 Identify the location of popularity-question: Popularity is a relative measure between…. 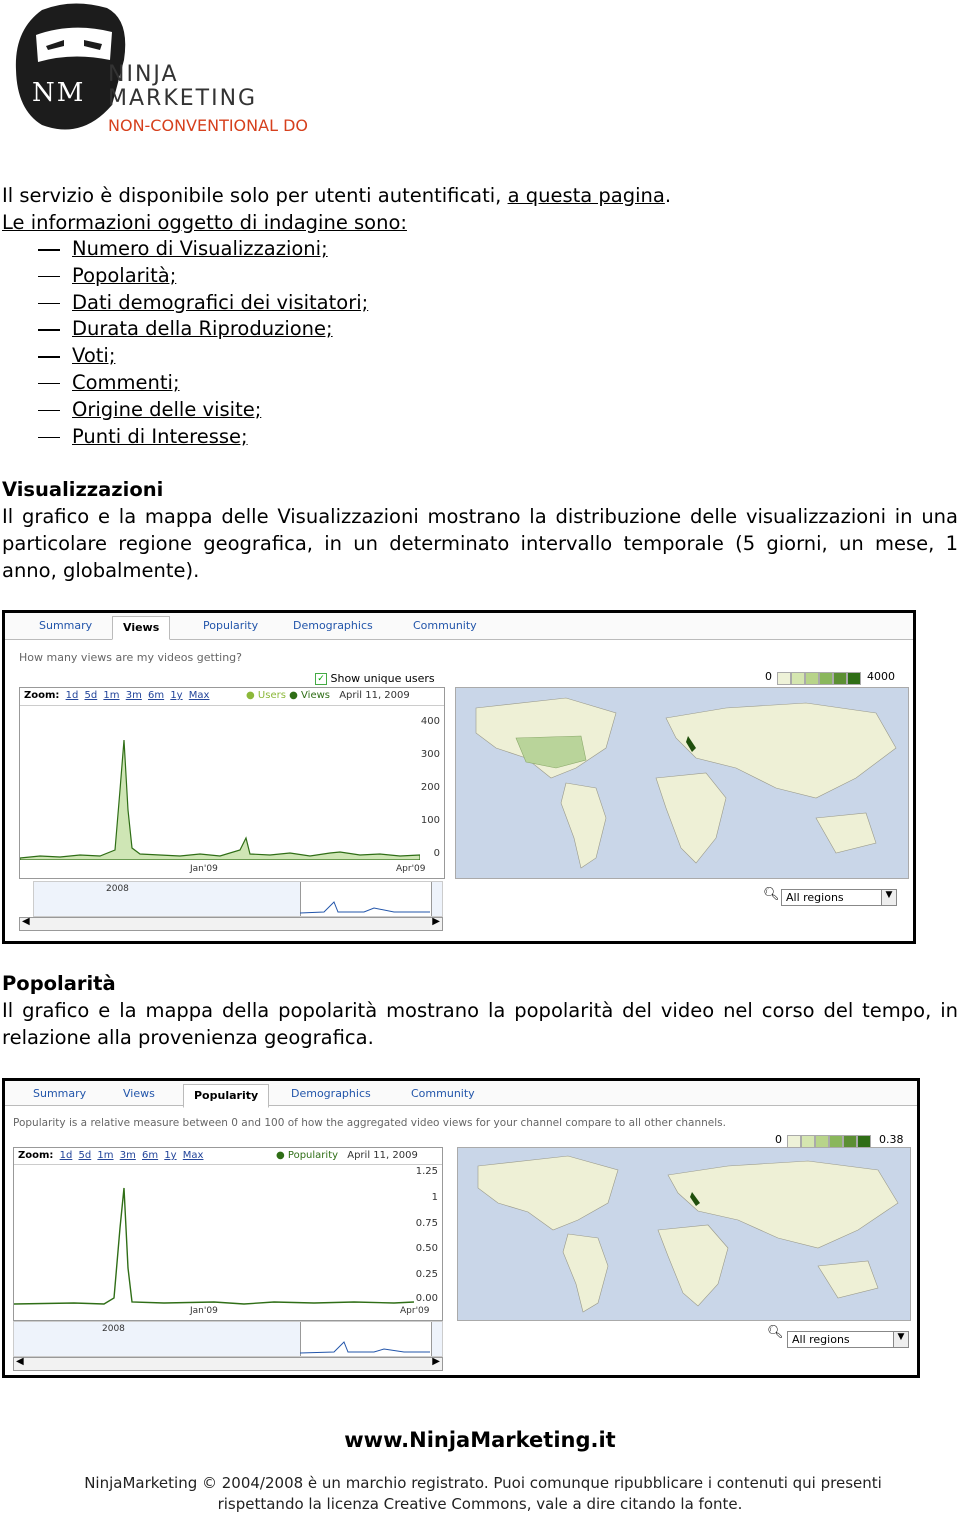
(369, 1123).